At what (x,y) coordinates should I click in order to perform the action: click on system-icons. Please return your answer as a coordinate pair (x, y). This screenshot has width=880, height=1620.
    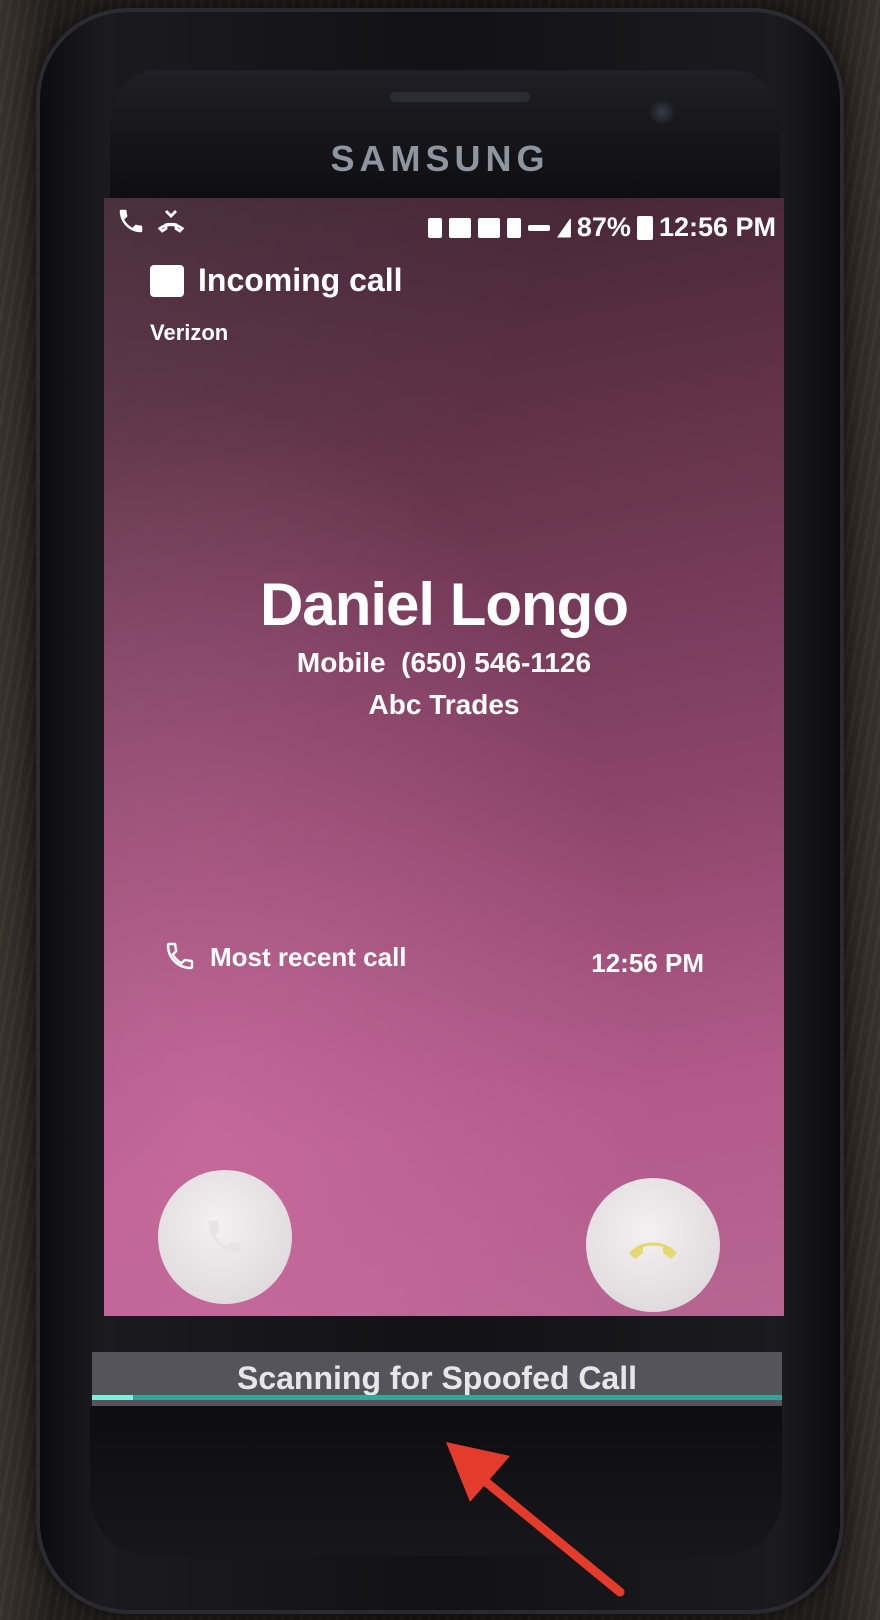
    Looking at the image, I should click on (499, 227).